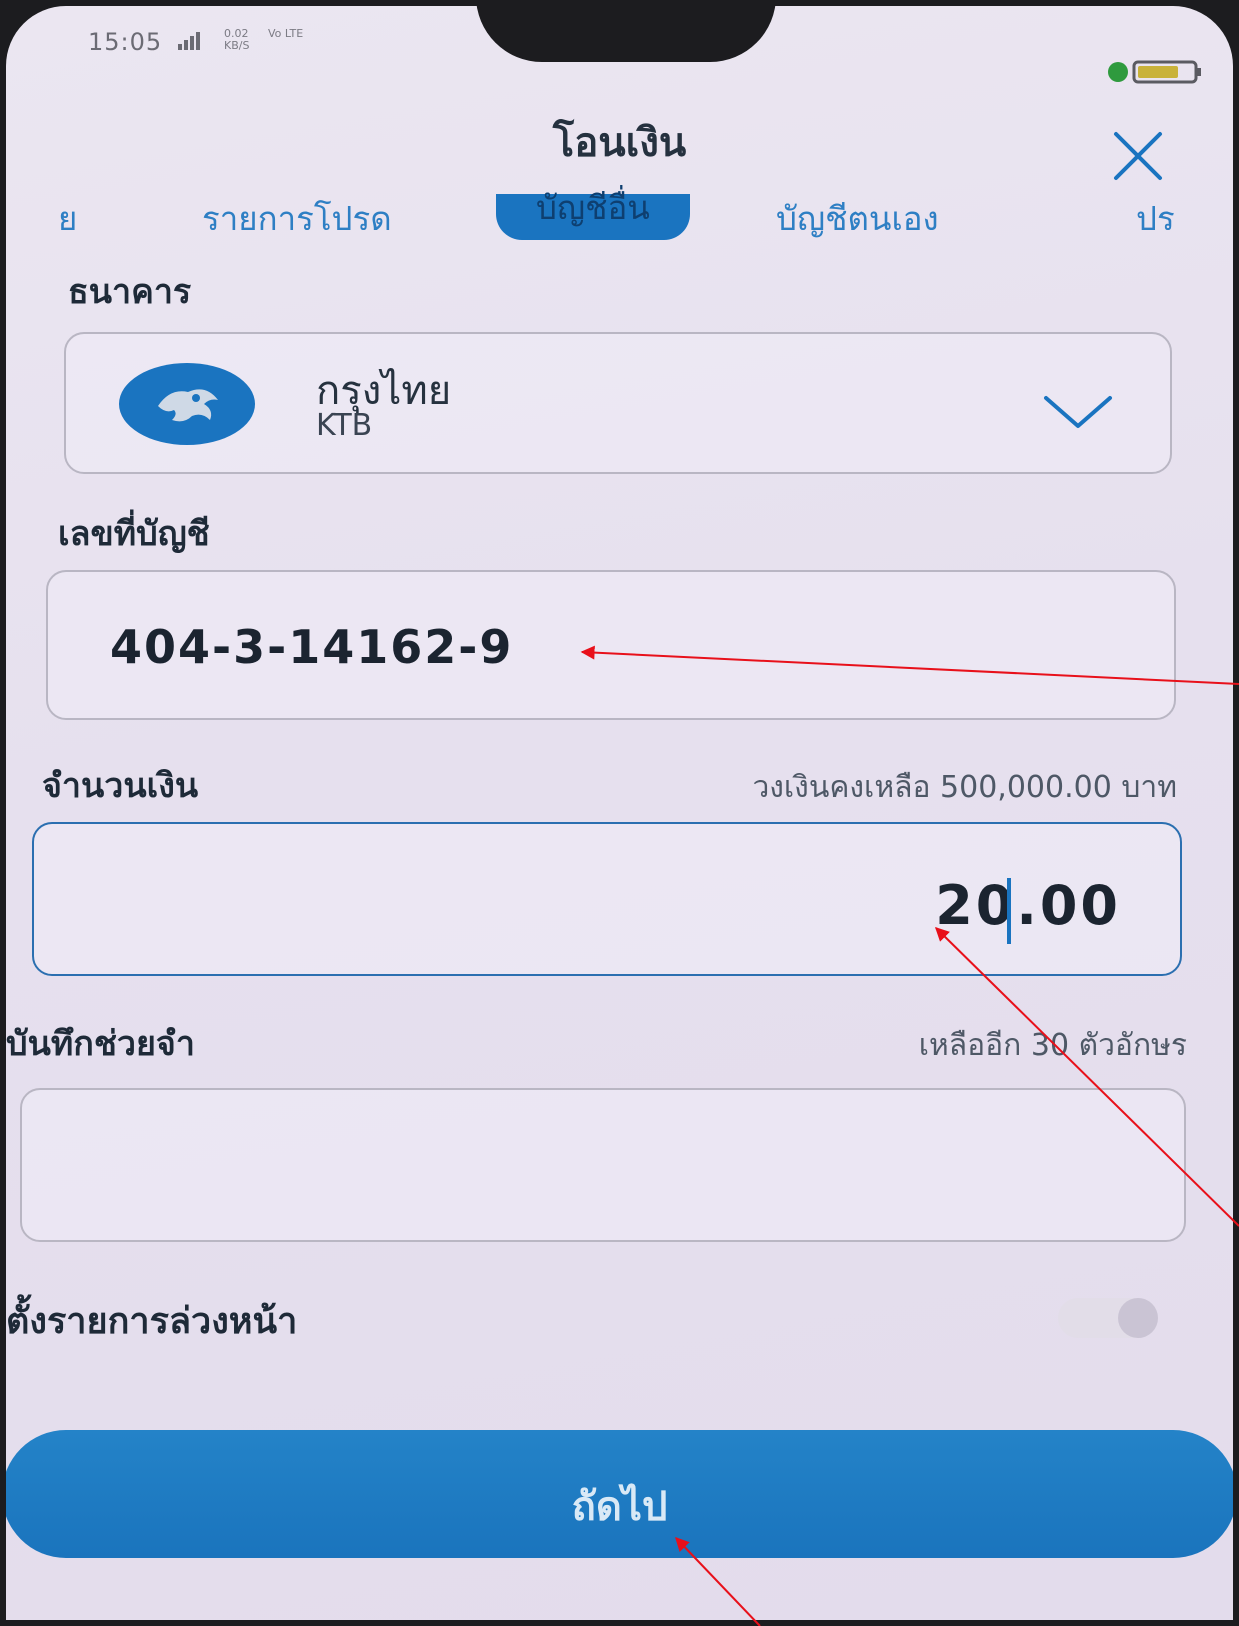 This screenshot has height=1626, width=1239. What do you see at coordinates (1155, 219) in the screenshot?
I see `tab-partial-right: ปร` at bounding box center [1155, 219].